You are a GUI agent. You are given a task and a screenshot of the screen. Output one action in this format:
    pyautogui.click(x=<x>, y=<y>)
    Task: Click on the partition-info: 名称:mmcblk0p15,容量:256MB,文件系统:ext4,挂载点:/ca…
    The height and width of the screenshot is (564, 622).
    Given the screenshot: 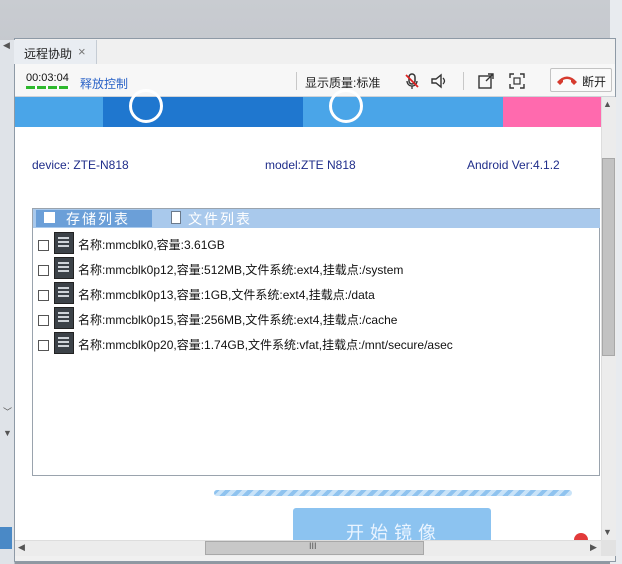 What is the action you would take?
    pyautogui.click(x=238, y=320)
    